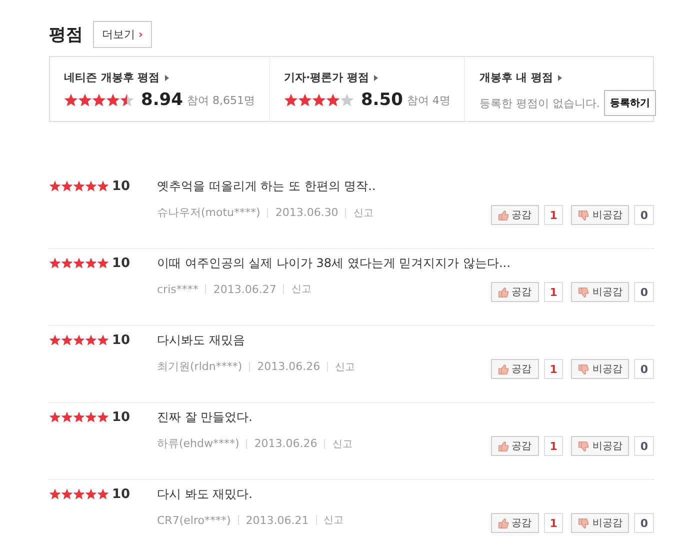  Describe the element at coordinates (194, 520) in the screenshot. I see `user-name: CR7(elro****)` at that location.